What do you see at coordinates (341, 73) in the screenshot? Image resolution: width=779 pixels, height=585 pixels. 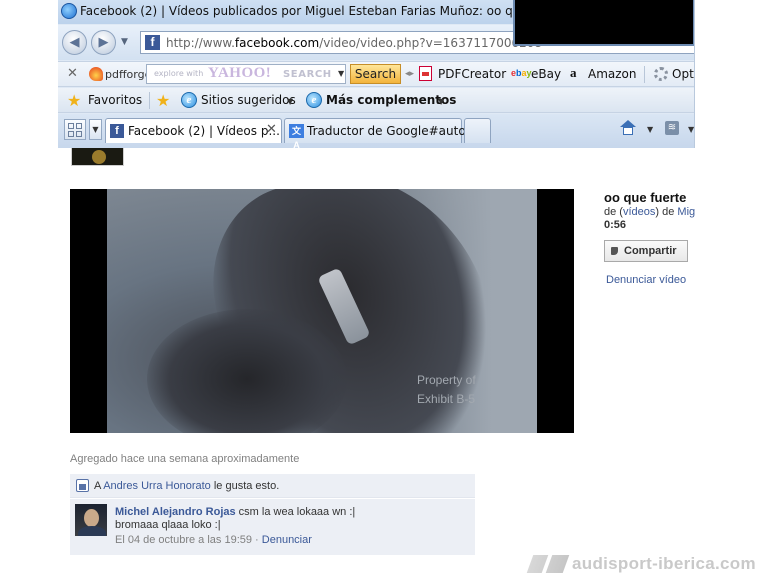 I see `search-dropdown-icon: ▼` at bounding box center [341, 73].